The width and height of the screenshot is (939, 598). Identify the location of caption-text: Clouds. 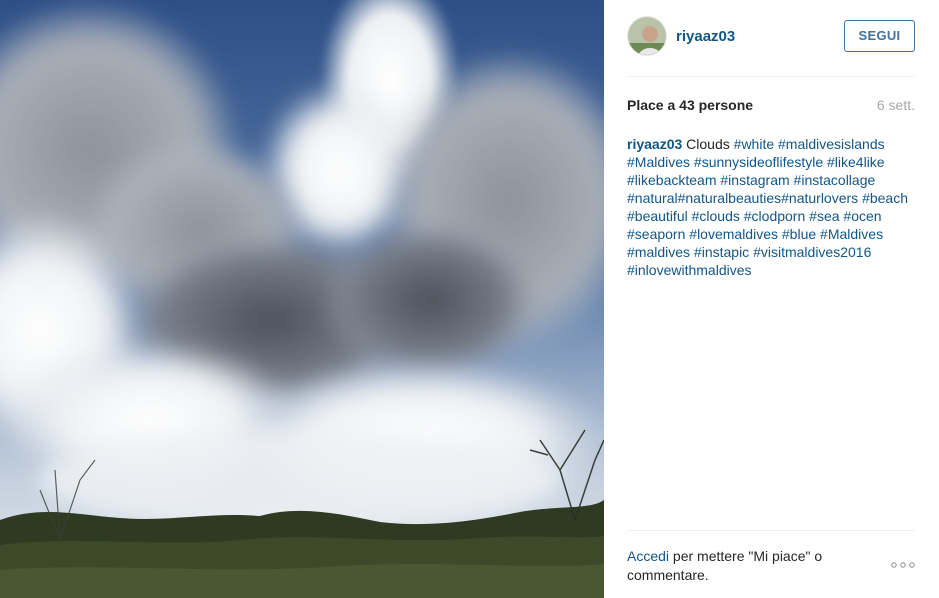
(708, 144).